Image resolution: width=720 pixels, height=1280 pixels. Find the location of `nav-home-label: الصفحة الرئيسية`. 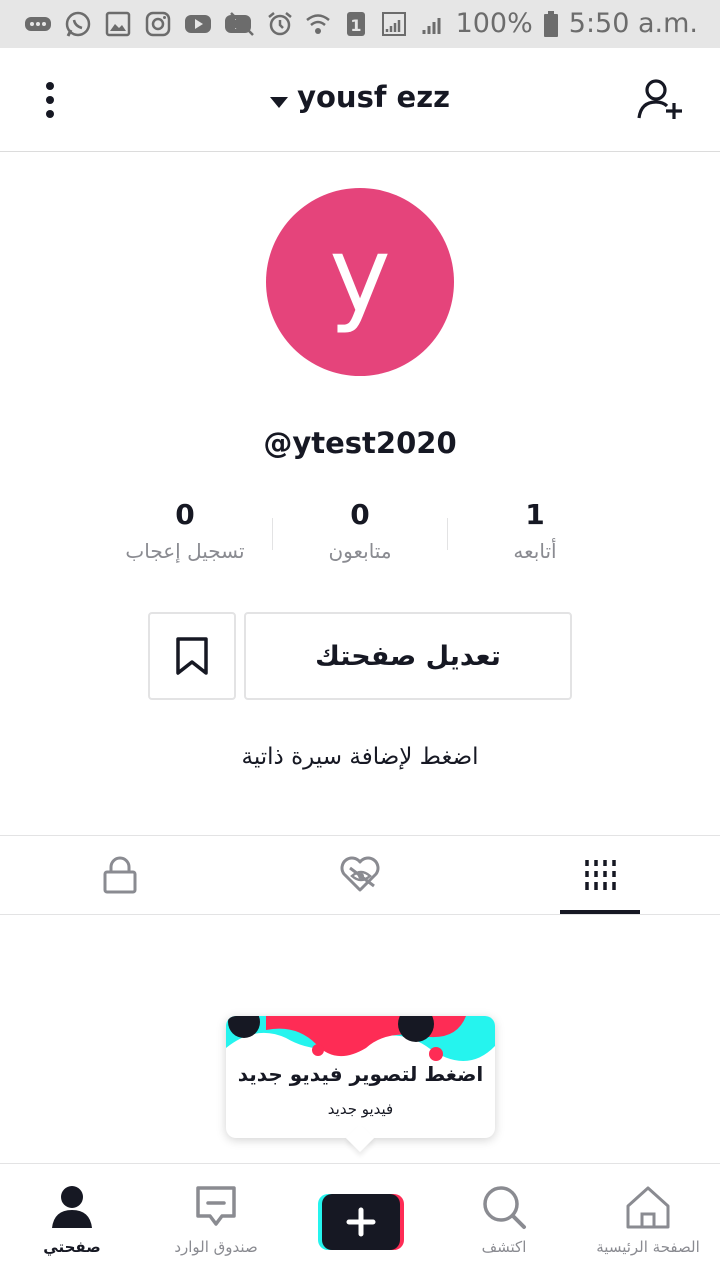

nav-home-label: الصفحة الرئيسية is located at coordinates (648, 1247).